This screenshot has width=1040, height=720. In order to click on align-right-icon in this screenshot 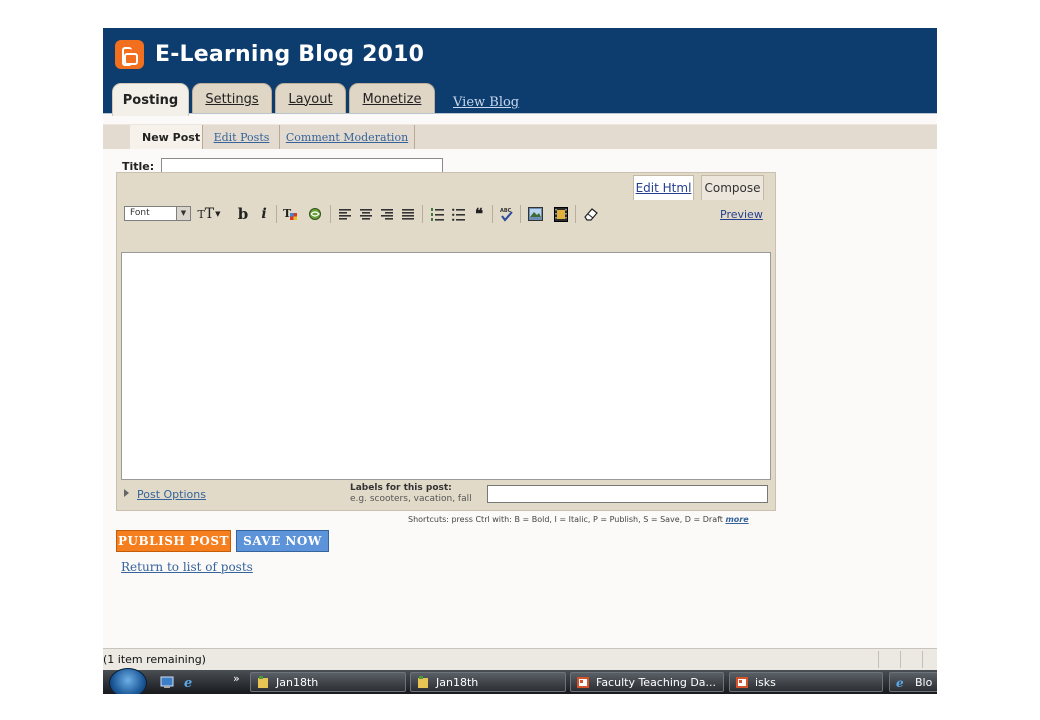, I will do `click(387, 214)`.